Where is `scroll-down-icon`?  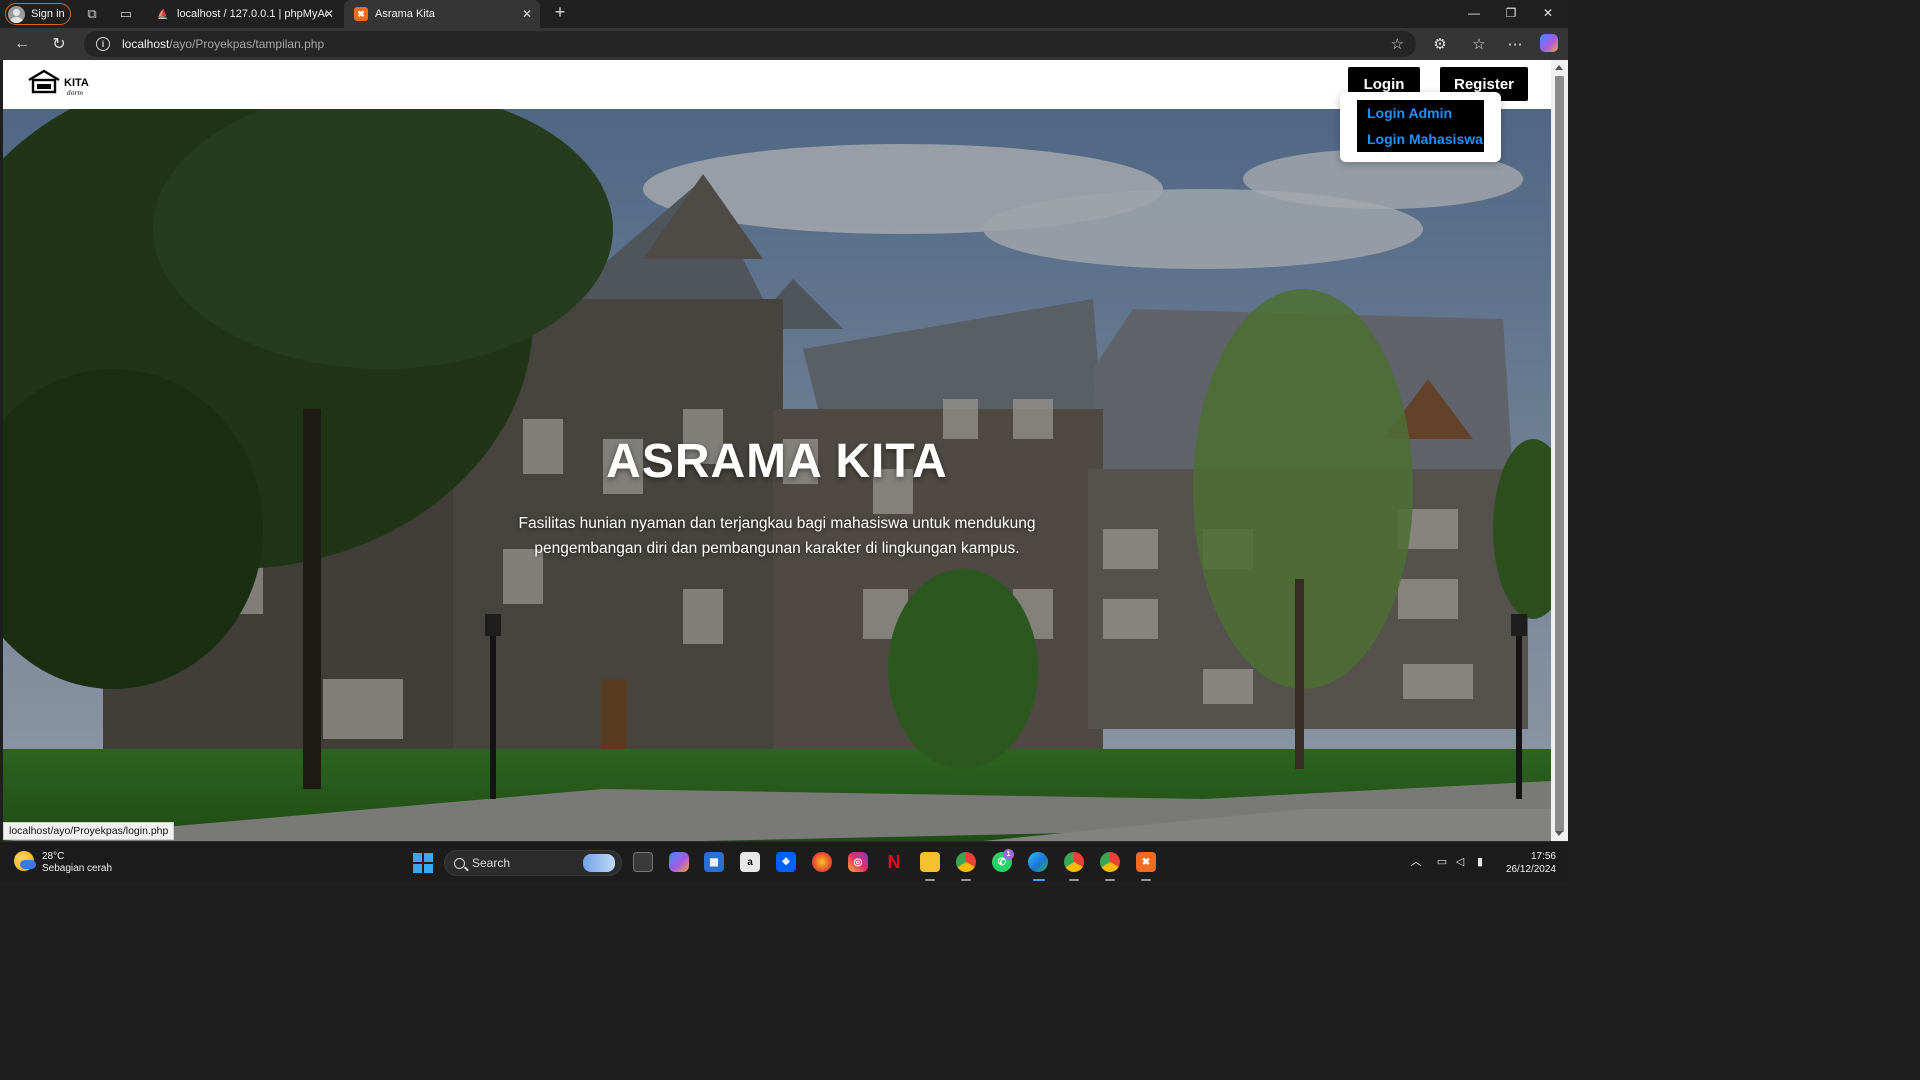
scroll-down-icon is located at coordinates (1559, 833).